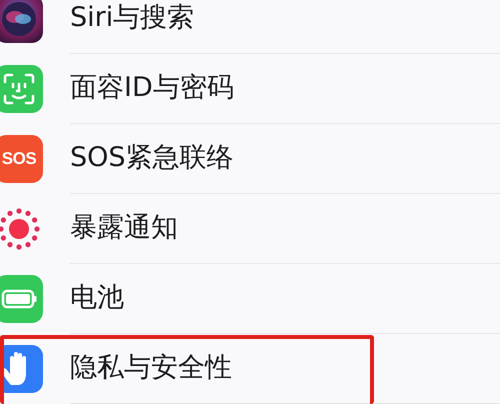 This screenshot has height=404, width=500. What do you see at coordinates (151, 368) in the screenshot?
I see `settings-label: 隐私与安全性` at bounding box center [151, 368].